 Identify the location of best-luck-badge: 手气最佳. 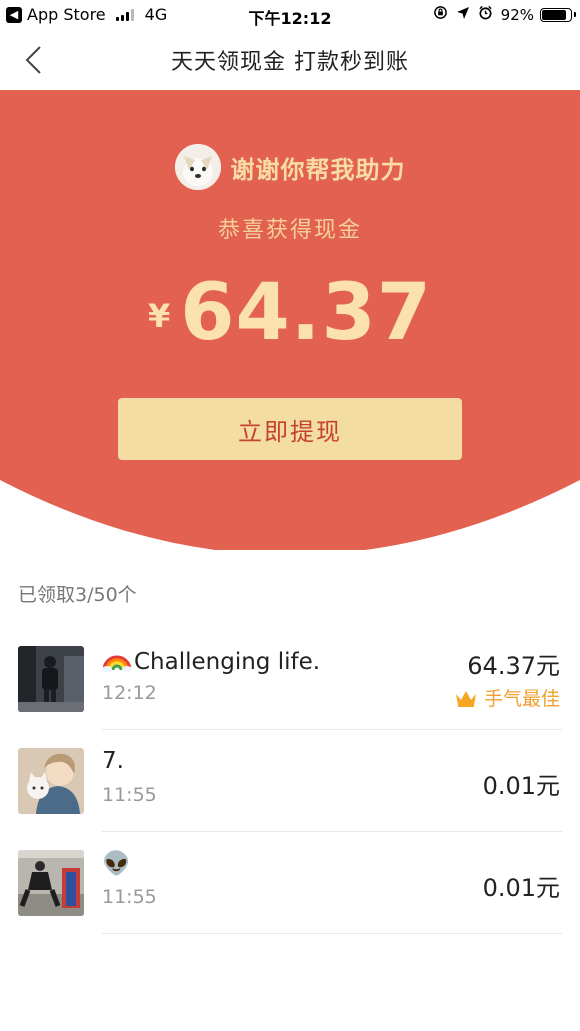
(507, 697).